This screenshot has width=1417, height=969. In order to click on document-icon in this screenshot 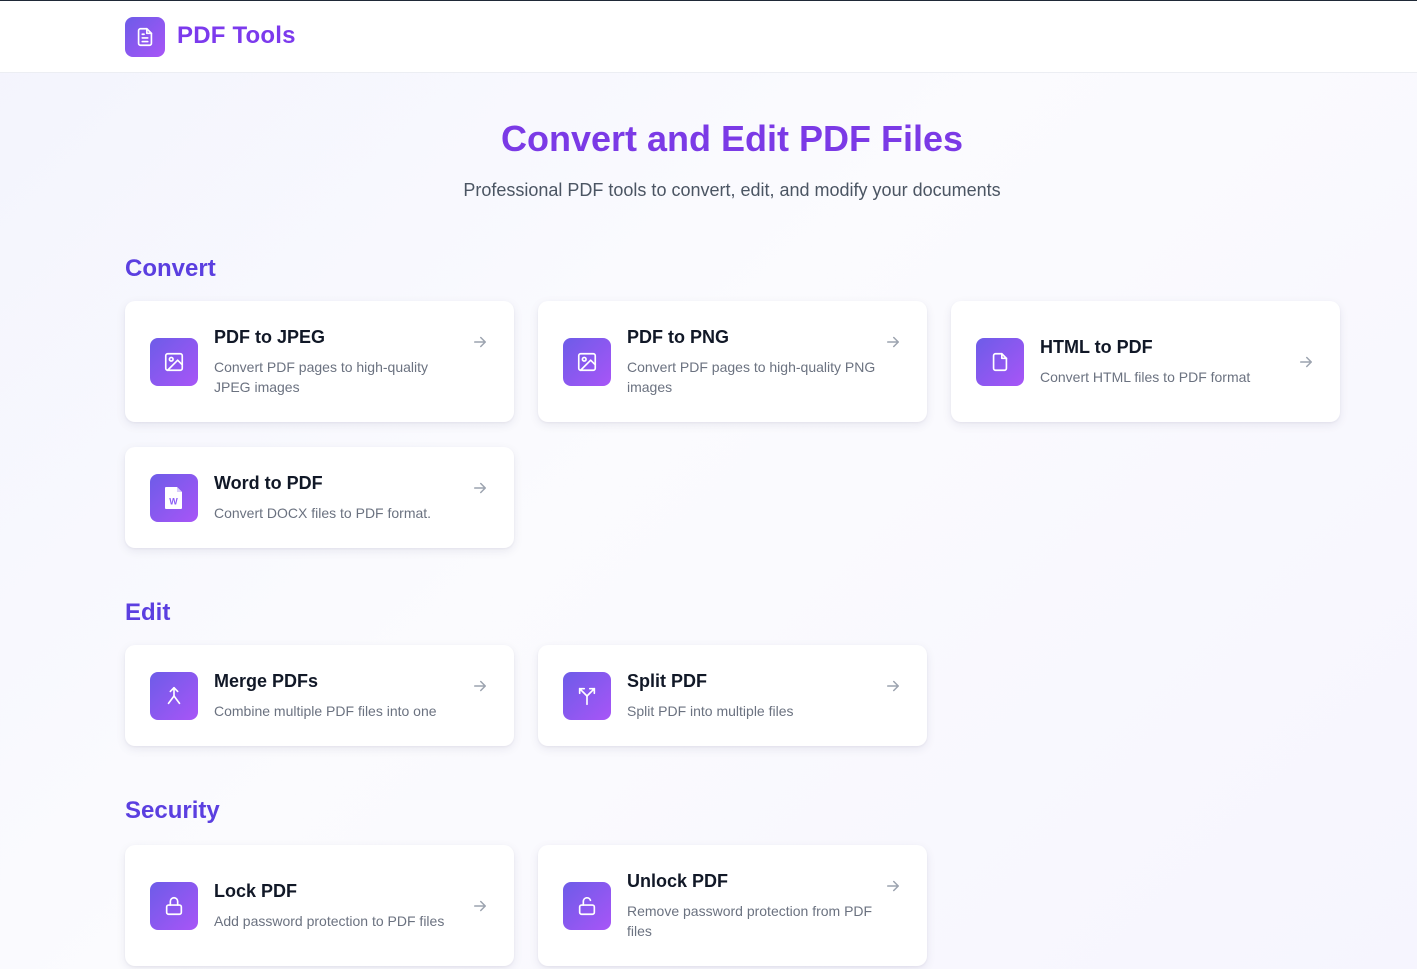, I will do `click(145, 37)`.